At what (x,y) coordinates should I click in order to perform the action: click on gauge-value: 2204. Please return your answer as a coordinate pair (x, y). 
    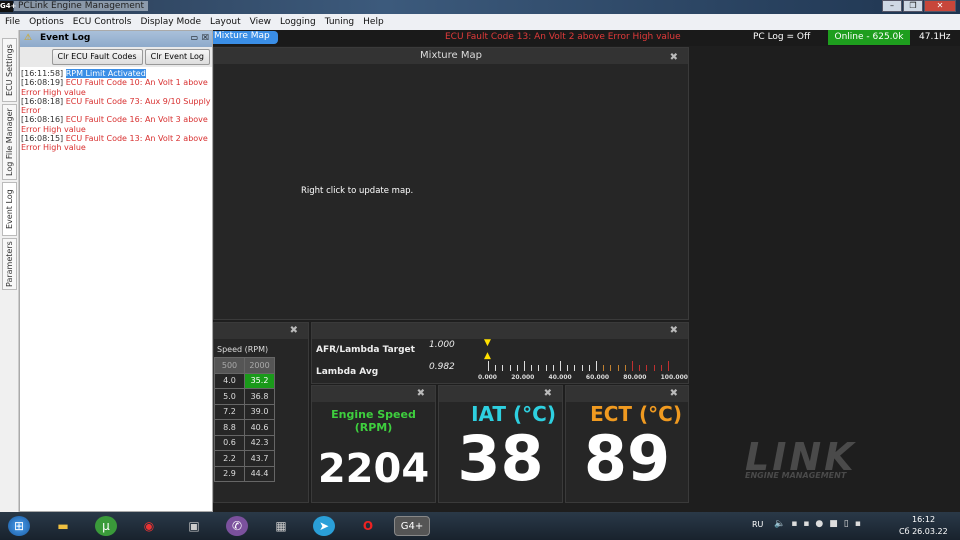
    Looking at the image, I should click on (373, 469).